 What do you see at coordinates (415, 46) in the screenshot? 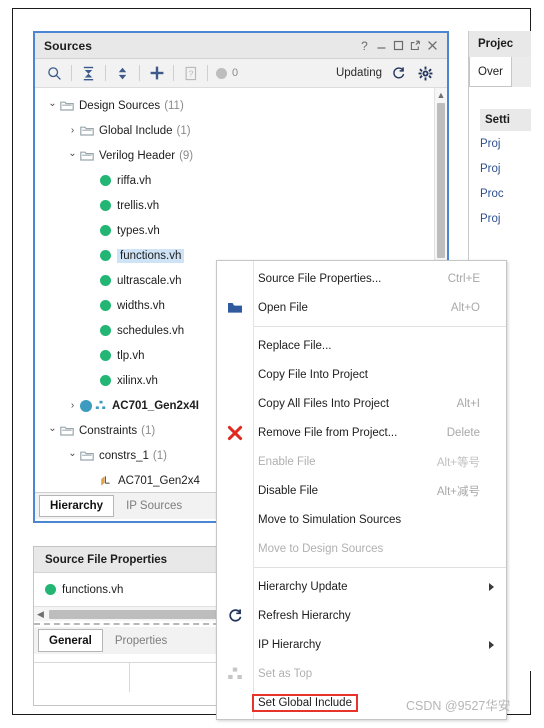
I see `float-icon` at bounding box center [415, 46].